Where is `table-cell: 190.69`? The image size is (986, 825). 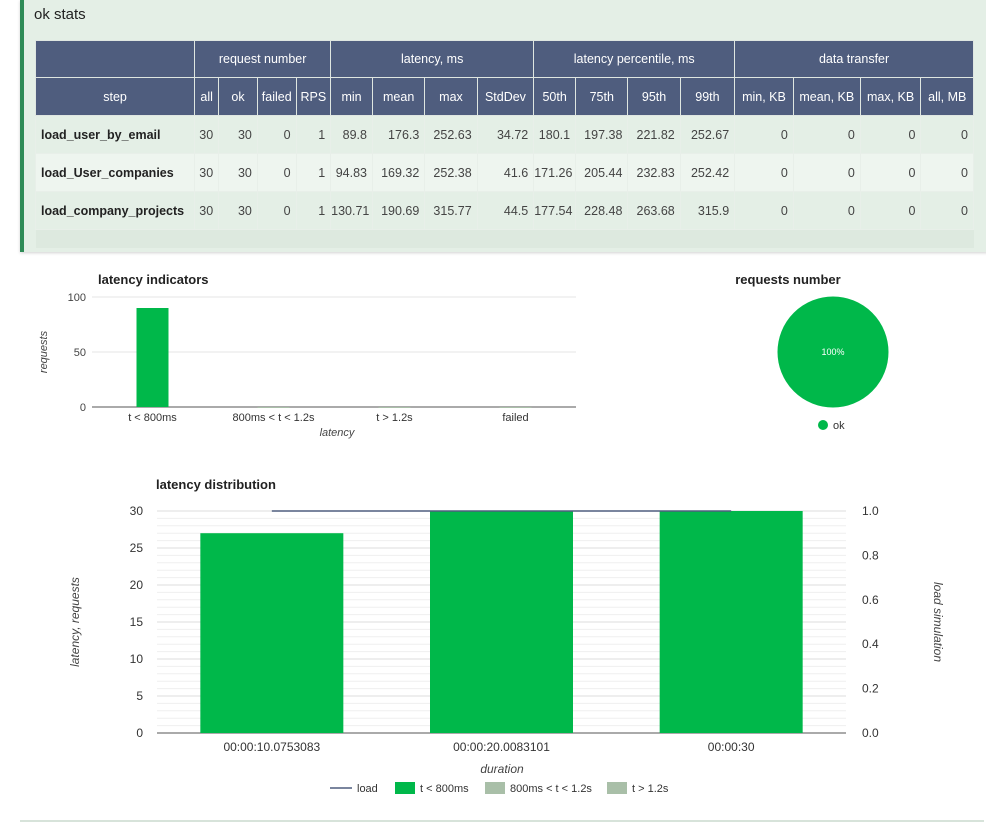
table-cell: 190.69 is located at coordinates (398, 210).